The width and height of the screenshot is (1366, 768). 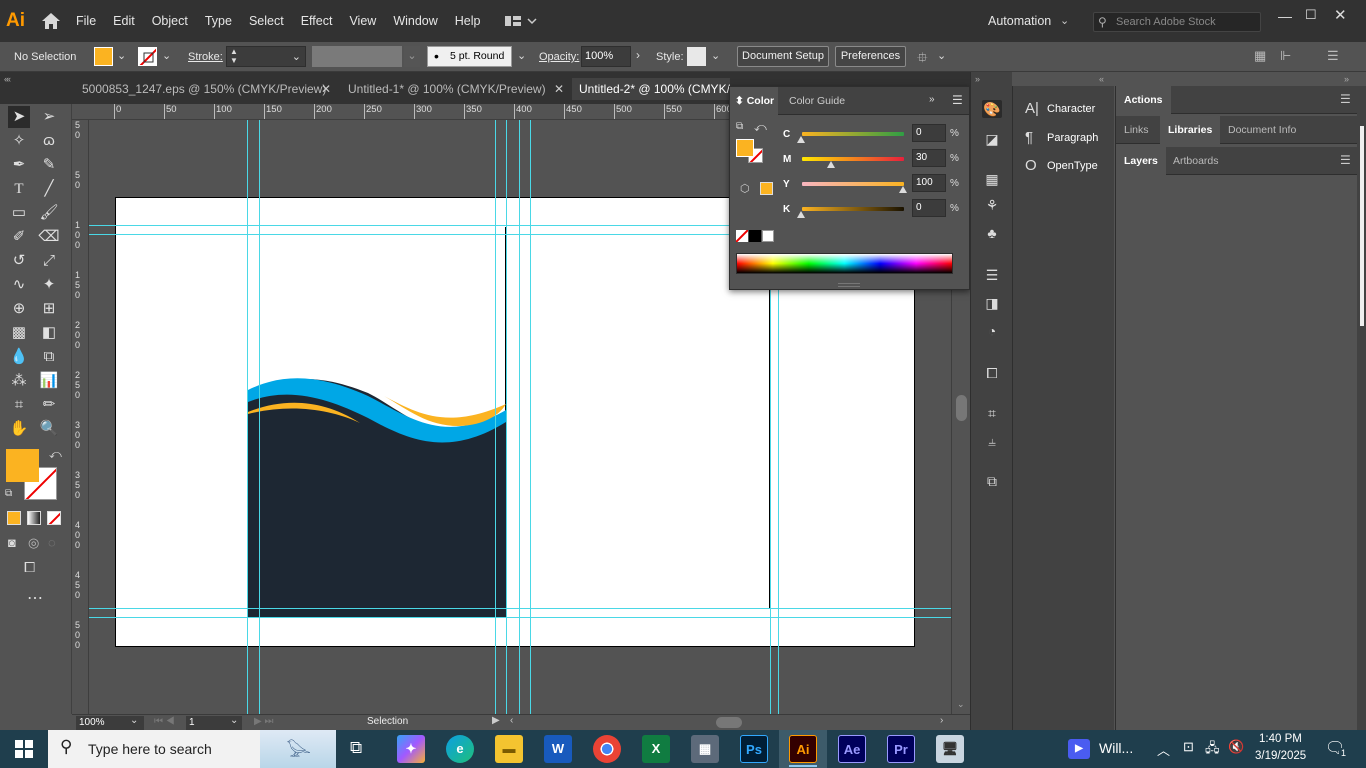 What do you see at coordinates (49, 333) in the screenshot?
I see `gradient-tool-icon: ◧` at bounding box center [49, 333].